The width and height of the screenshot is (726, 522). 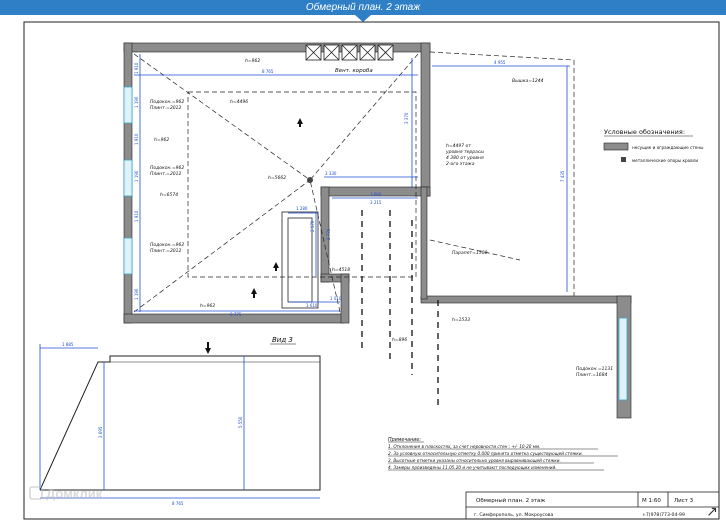 I want to click on dim-left-6: 1 190, so click(x=136, y=294).